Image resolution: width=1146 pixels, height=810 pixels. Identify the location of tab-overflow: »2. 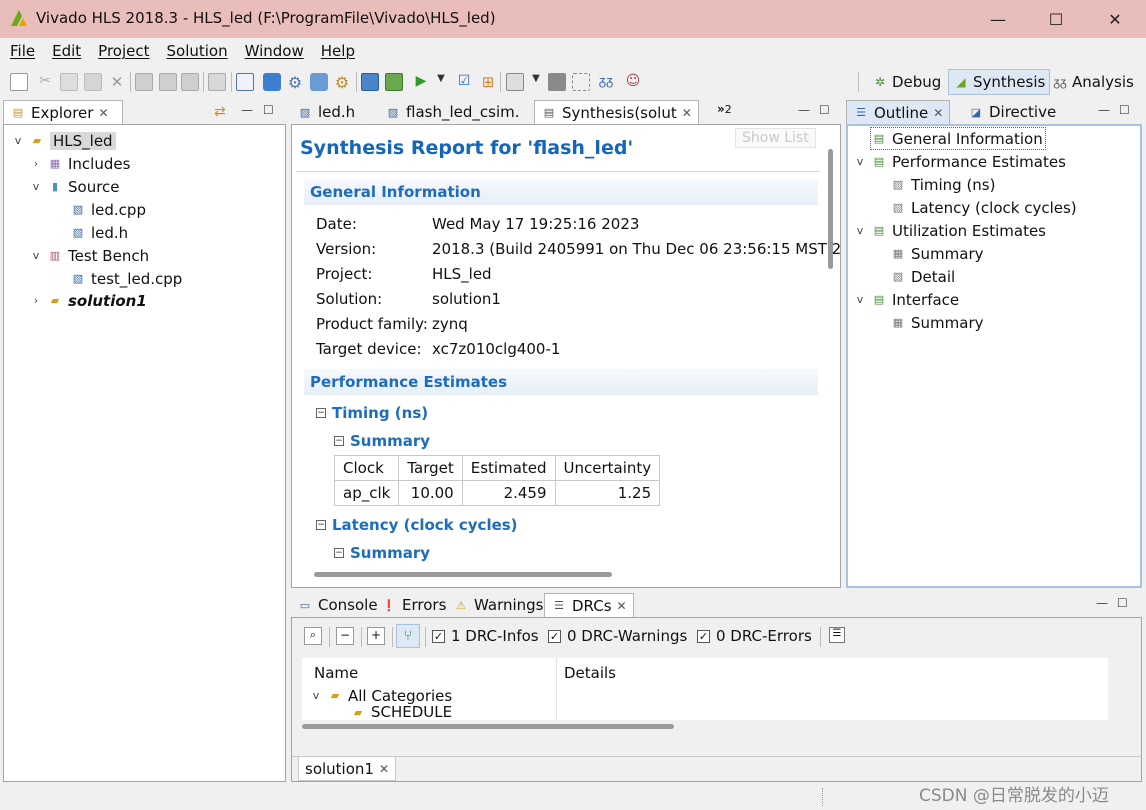
(724, 109).